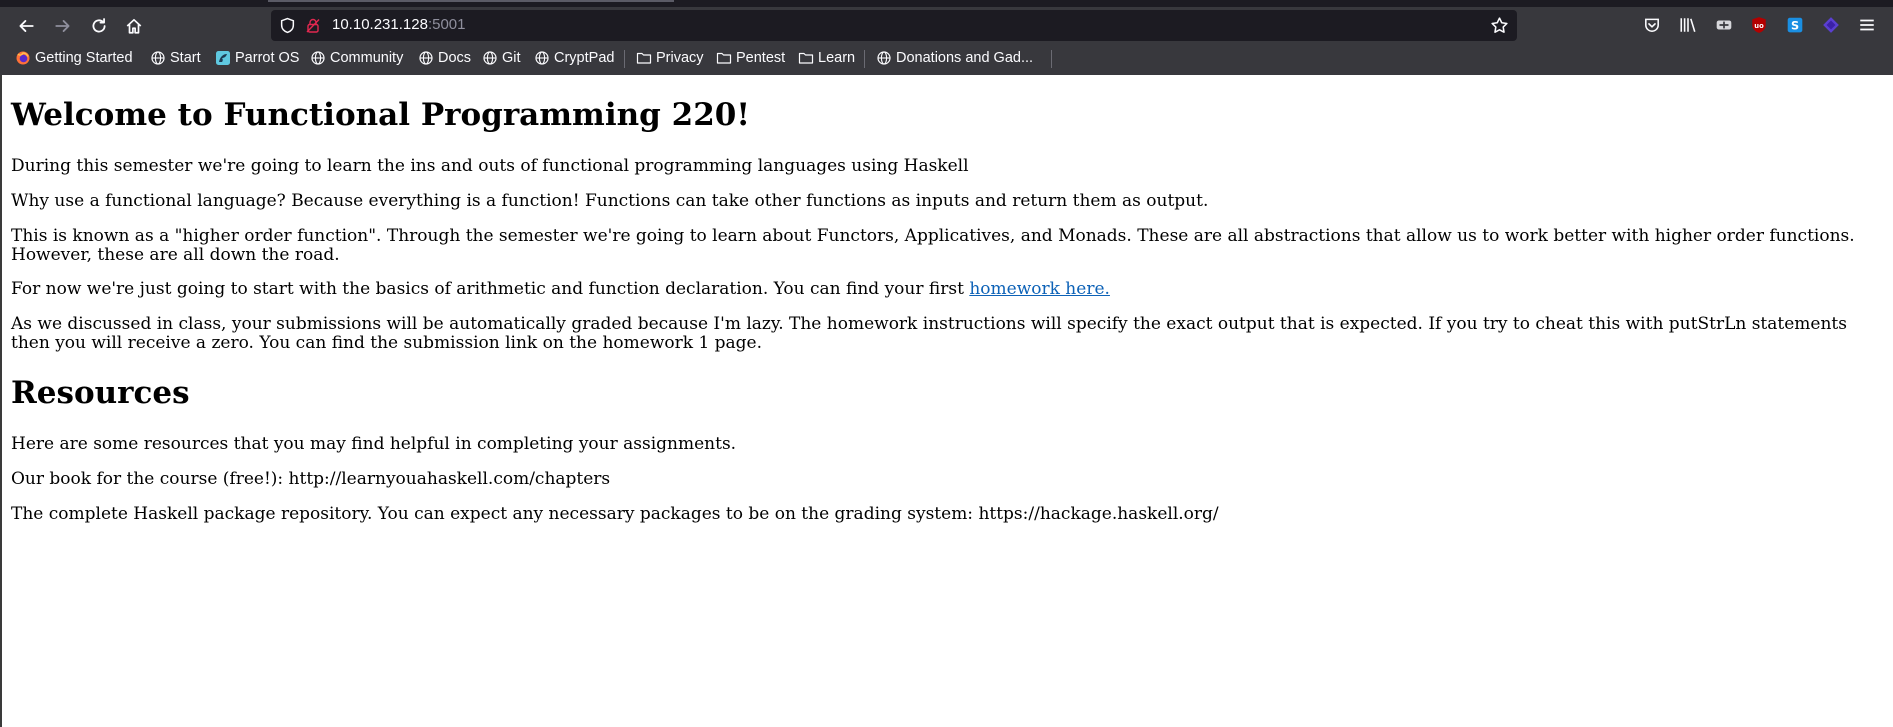 Image resolution: width=1893 pixels, height=727 pixels. What do you see at coordinates (761, 58) in the screenshot?
I see `bookmark-label: Pentest` at bounding box center [761, 58].